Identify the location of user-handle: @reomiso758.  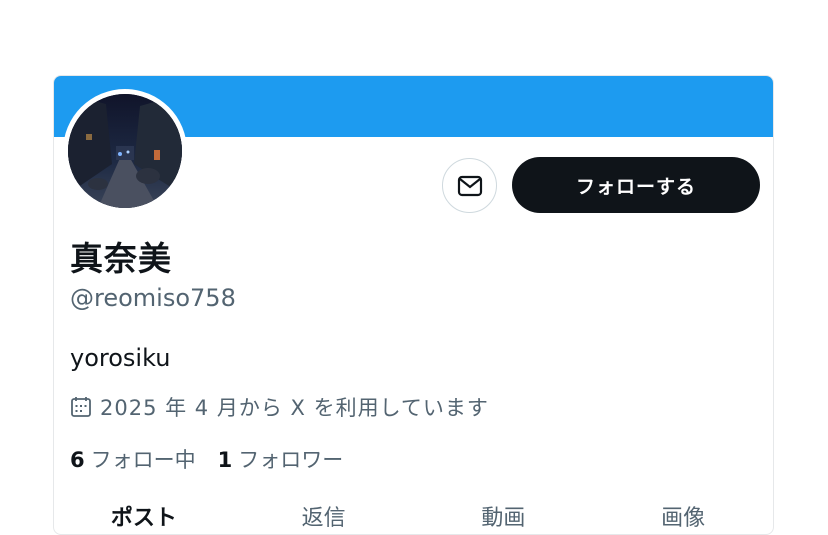
(153, 298).